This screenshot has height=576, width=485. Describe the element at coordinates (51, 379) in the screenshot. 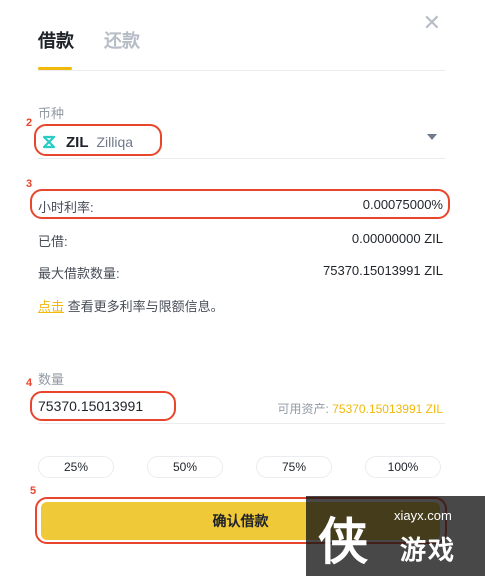

I see `amount-section-label: 数量` at that location.